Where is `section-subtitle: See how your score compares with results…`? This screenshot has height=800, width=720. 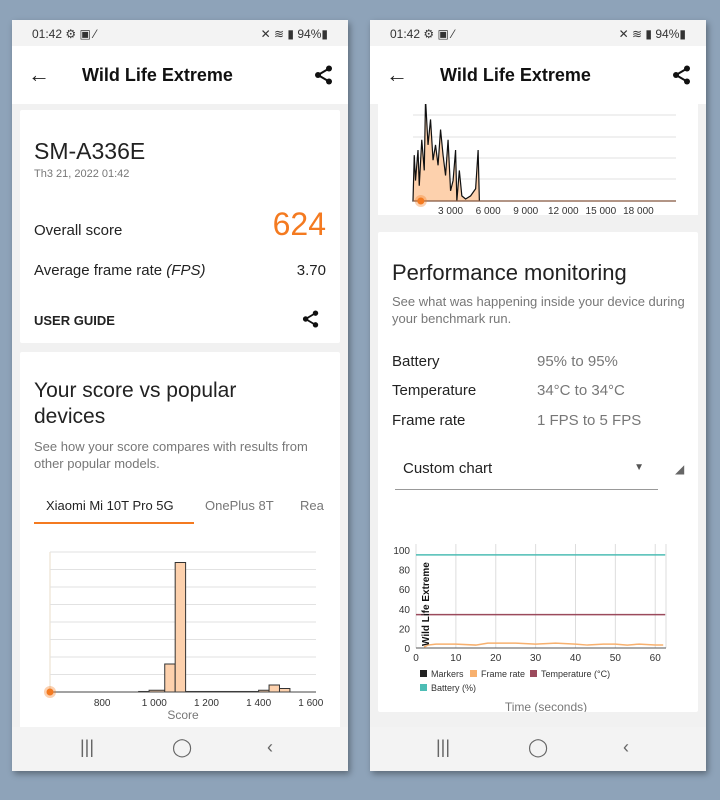
section-subtitle: See how your score compares with results… is located at coordinates (171, 455).